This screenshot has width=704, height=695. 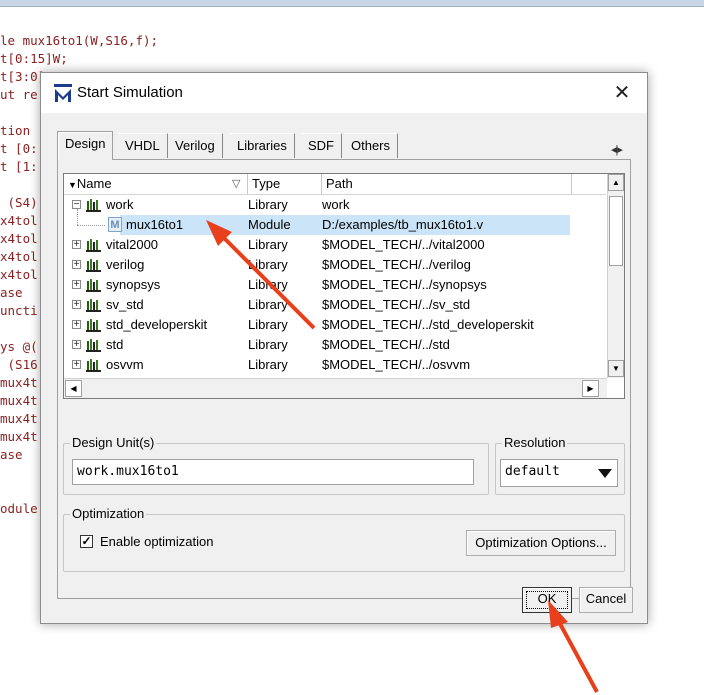 I want to click on design-unit-group: Design Unit(s) work.mux16to1, so click(x=276, y=465).